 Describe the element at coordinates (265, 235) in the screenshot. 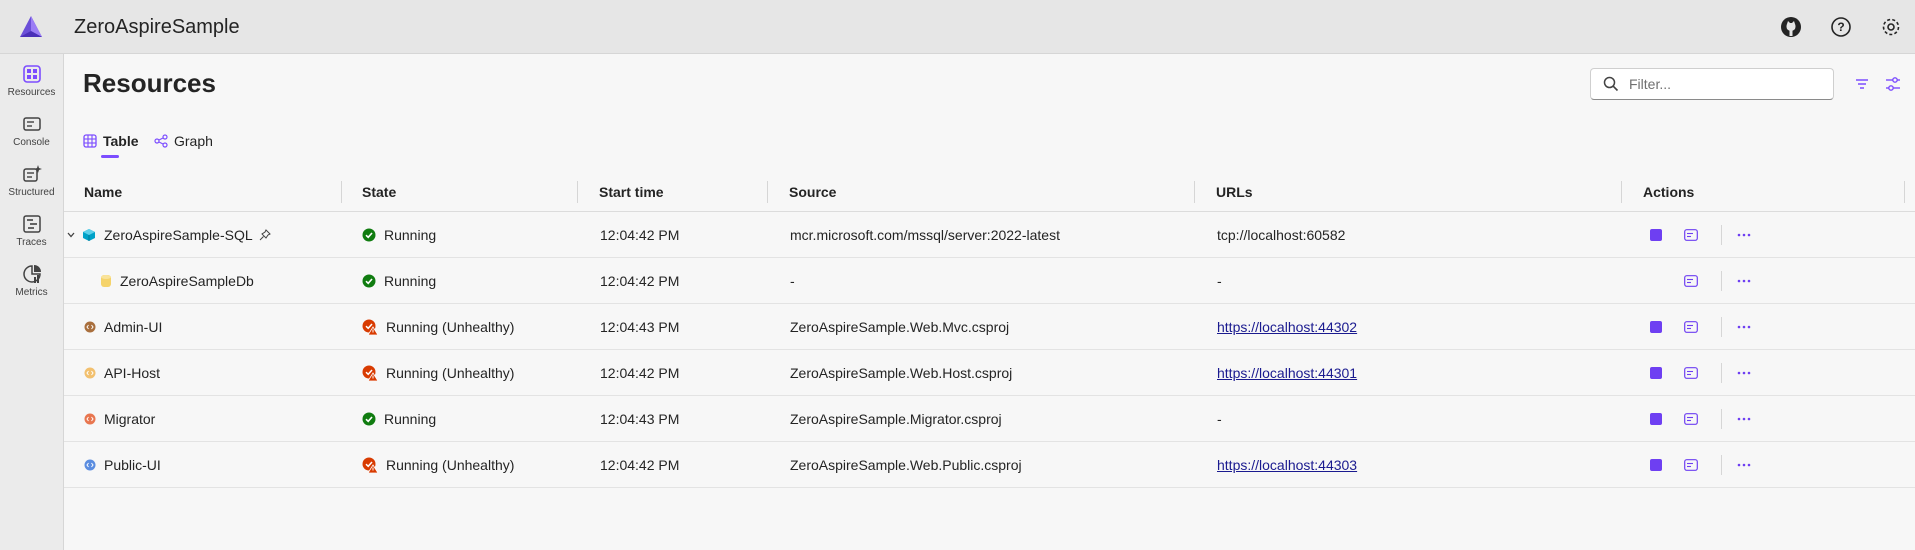

I see `pin-icon` at that location.